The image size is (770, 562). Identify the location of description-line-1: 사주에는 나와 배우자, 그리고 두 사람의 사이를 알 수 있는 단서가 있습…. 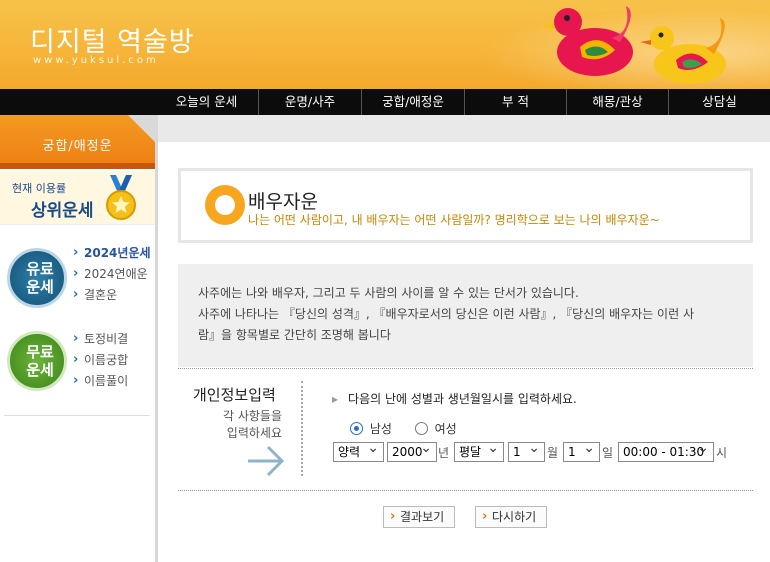
(388, 293).